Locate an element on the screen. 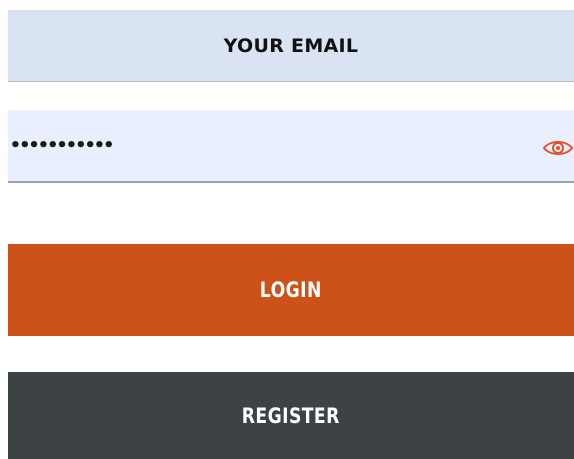 The image size is (574, 459). login-button-label: LOGIN is located at coordinates (291, 290).